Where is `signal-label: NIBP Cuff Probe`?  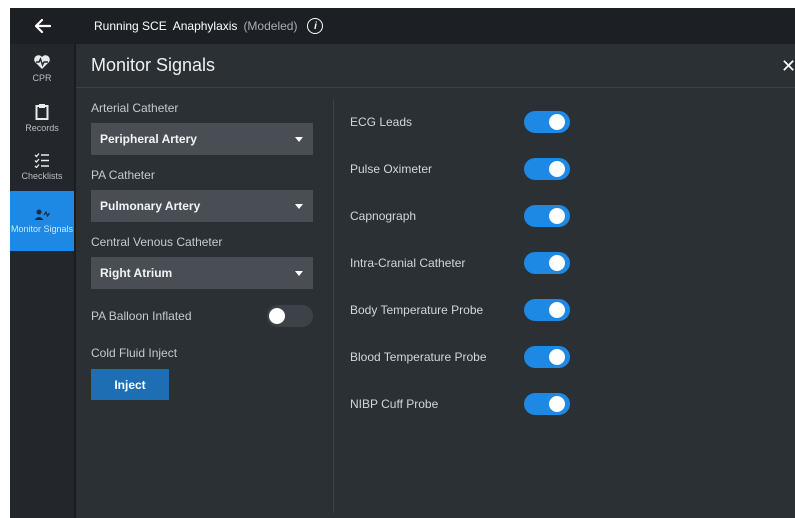 signal-label: NIBP Cuff Probe is located at coordinates (394, 403).